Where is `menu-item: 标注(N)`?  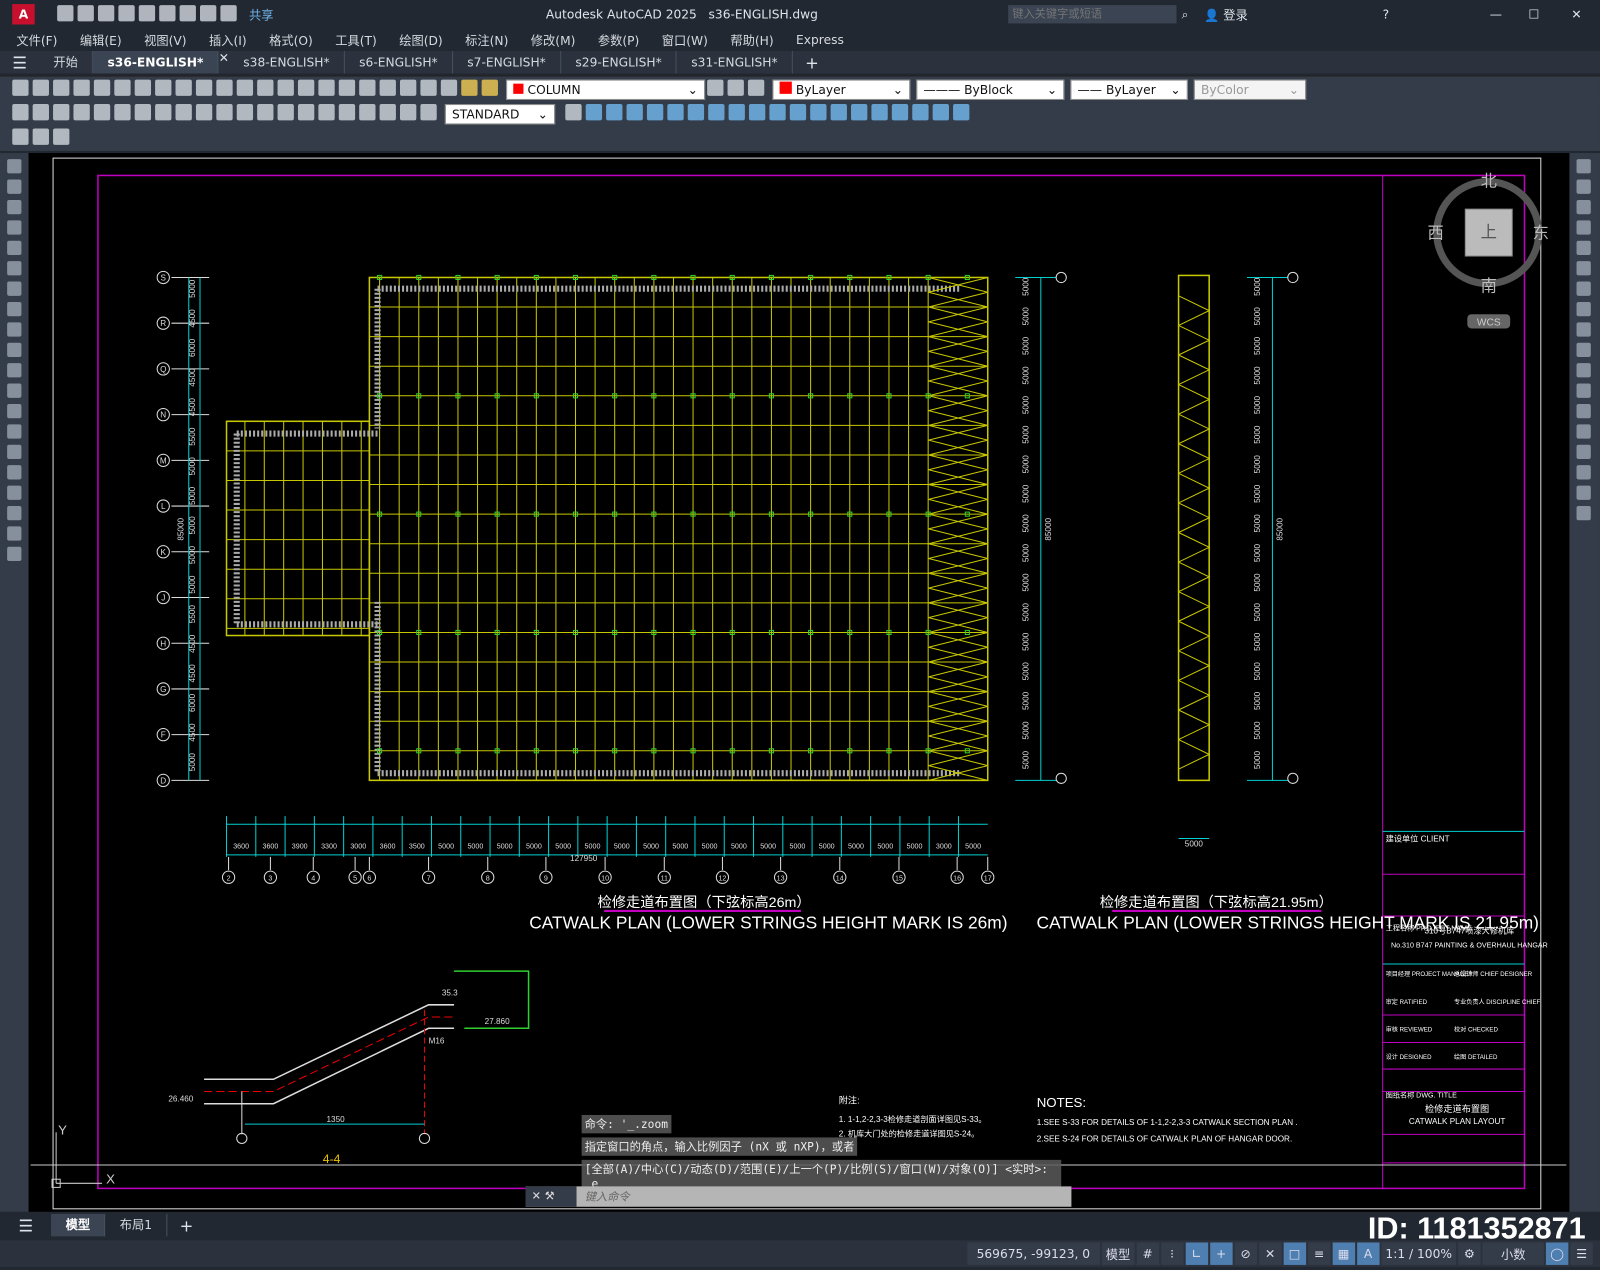 menu-item: 标注(N) is located at coordinates (486, 39).